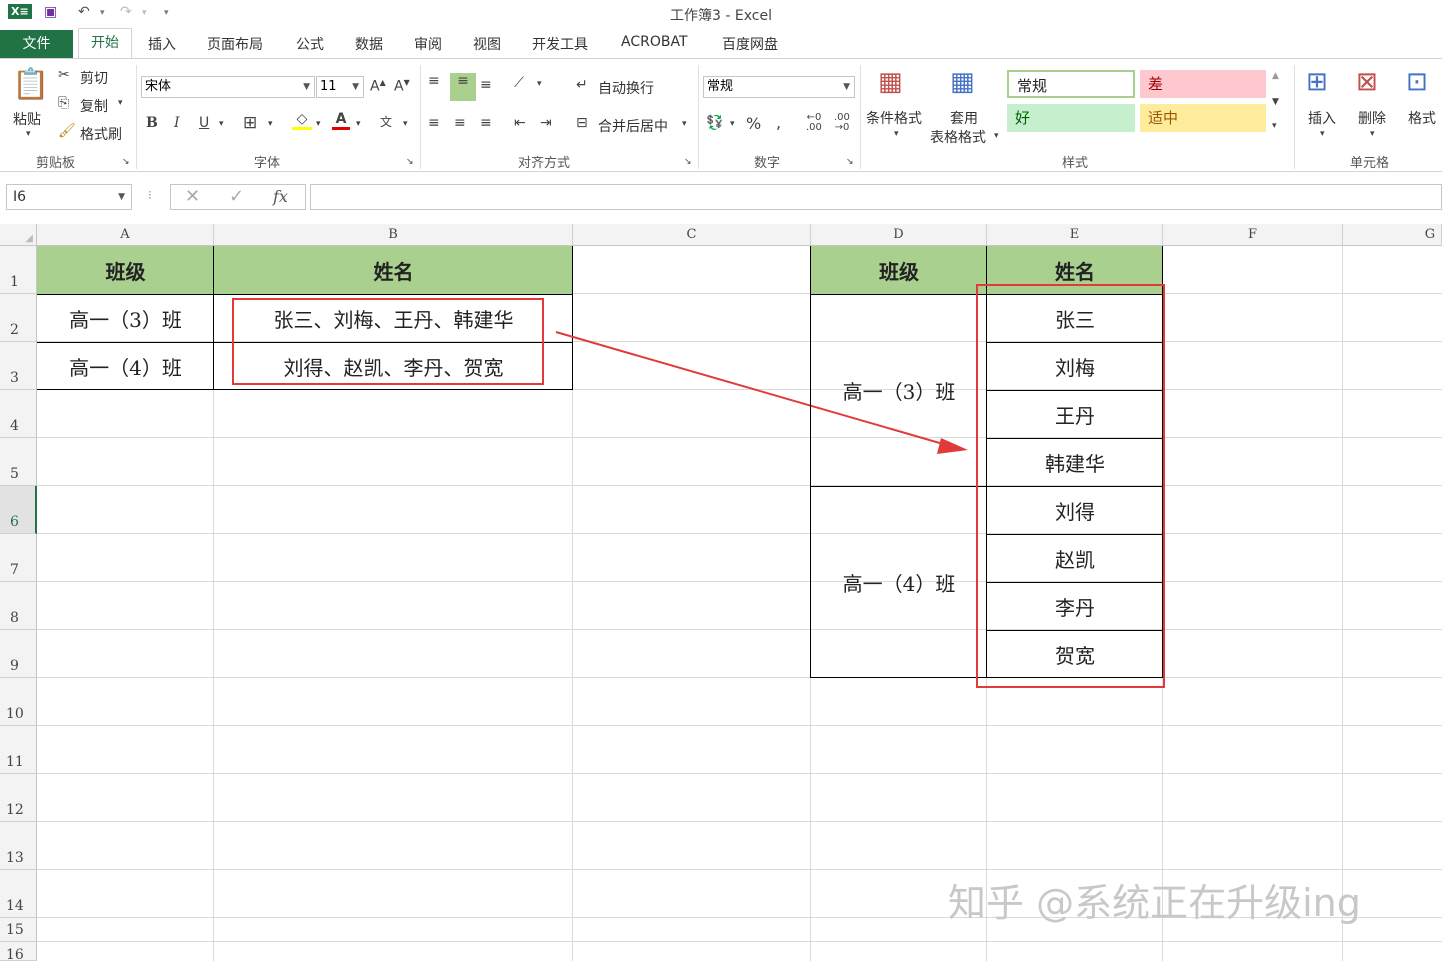  What do you see at coordinates (1372, 134) in the screenshot?
I see `delete-dropdown-icon: ▾` at bounding box center [1372, 134].